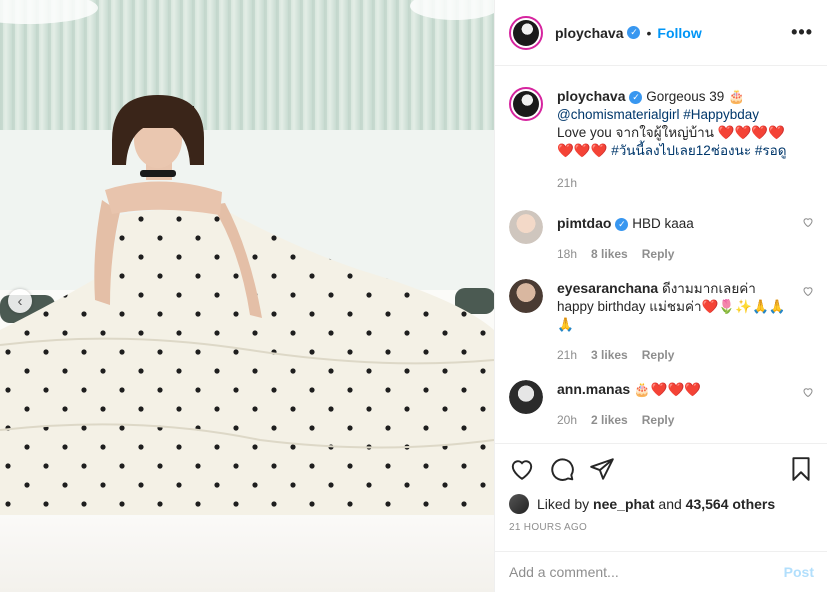  What do you see at coordinates (591, 96) in the screenshot?
I see `caption-username: ploychava` at bounding box center [591, 96].